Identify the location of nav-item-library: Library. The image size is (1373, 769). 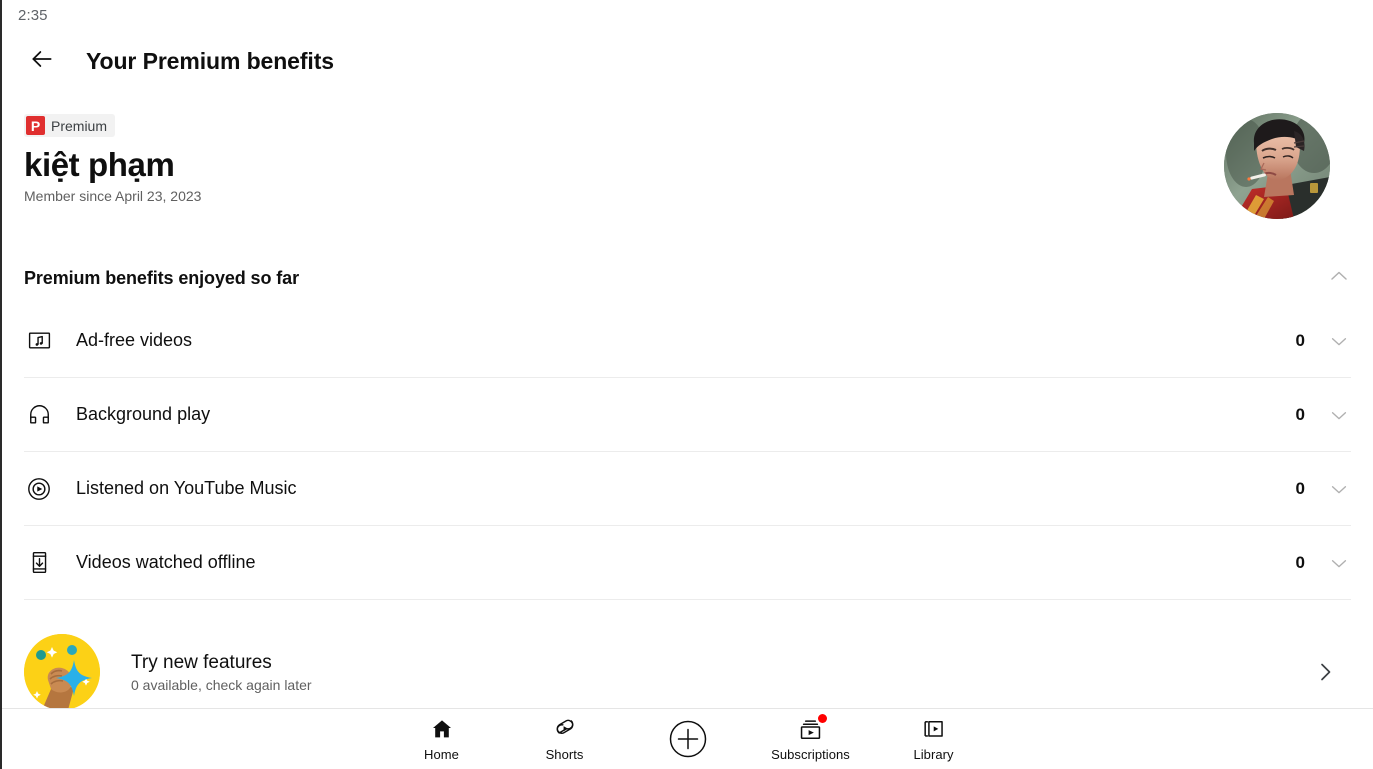
(933, 739).